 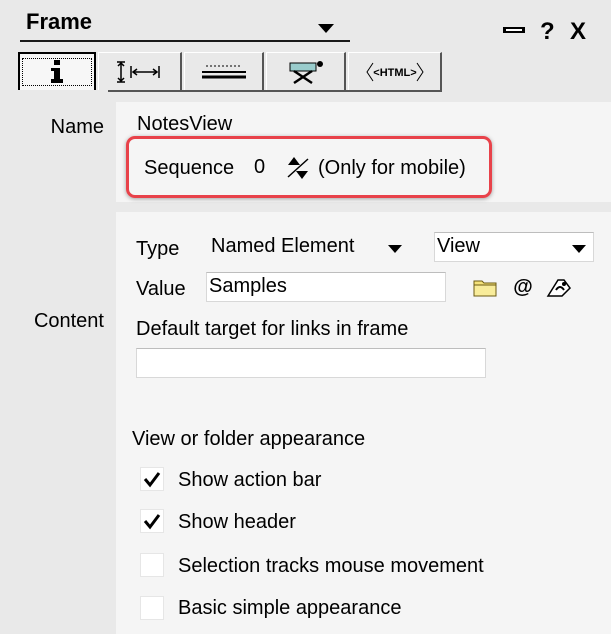 I want to click on basic-appearance-label: Basic simple appearance, so click(x=290, y=608).